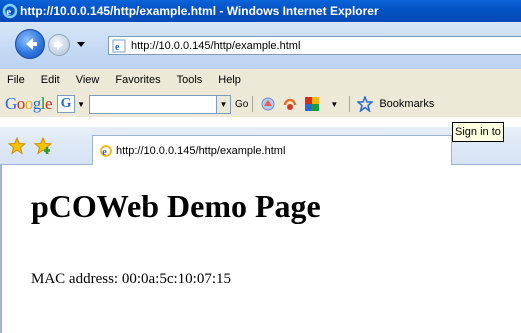 This screenshot has height=333, width=521. Describe the element at coordinates (131, 279) in the screenshot. I see `mac-address-text: MAC address: 00:0a:5c:10:07:15` at that location.